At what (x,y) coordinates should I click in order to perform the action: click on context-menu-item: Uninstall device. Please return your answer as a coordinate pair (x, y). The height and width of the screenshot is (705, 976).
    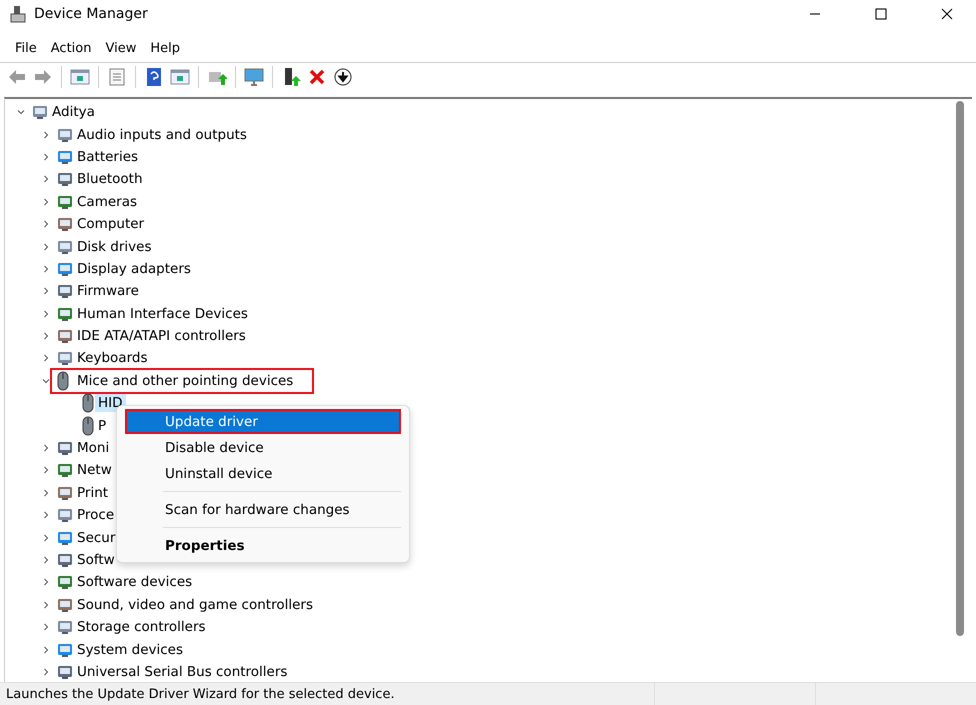
    Looking at the image, I should click on (263, 473).